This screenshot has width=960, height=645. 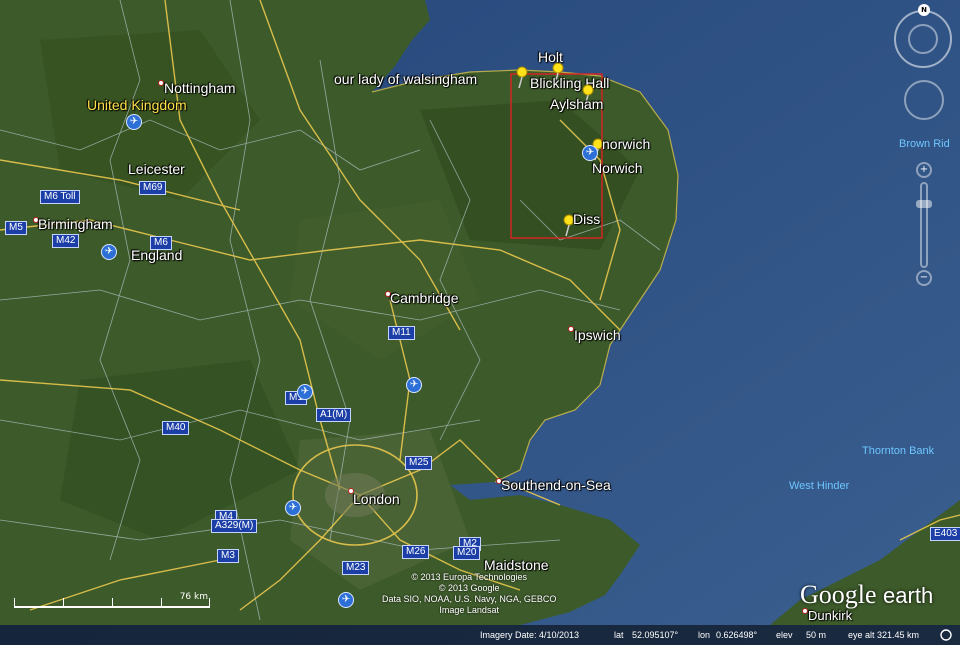 I want to click on placemark-walsingham: our lady of walsingham, so click(x=405, y=79).